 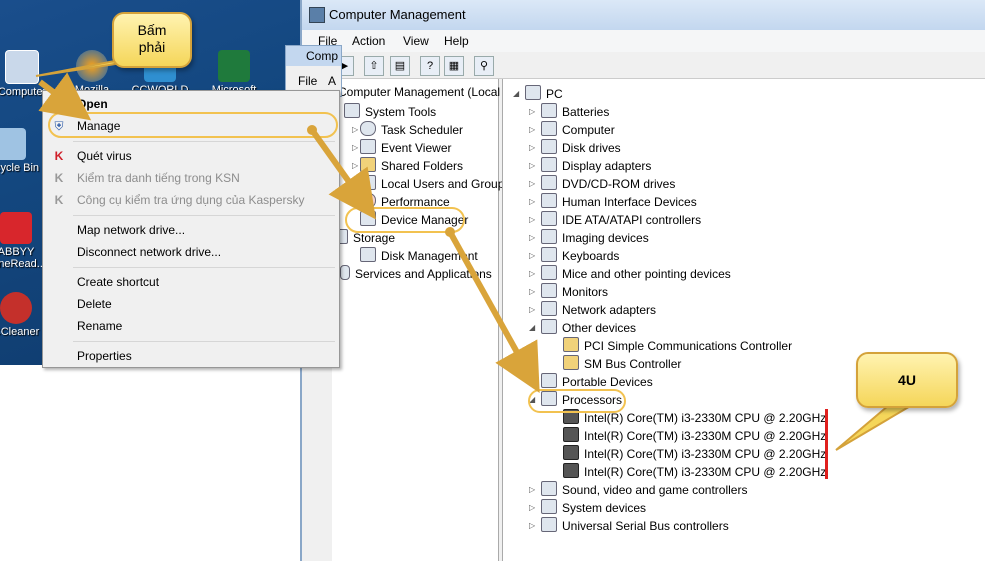 I want to click on callout-right-click-text: Bấm phải, so click(x=152, y=38).